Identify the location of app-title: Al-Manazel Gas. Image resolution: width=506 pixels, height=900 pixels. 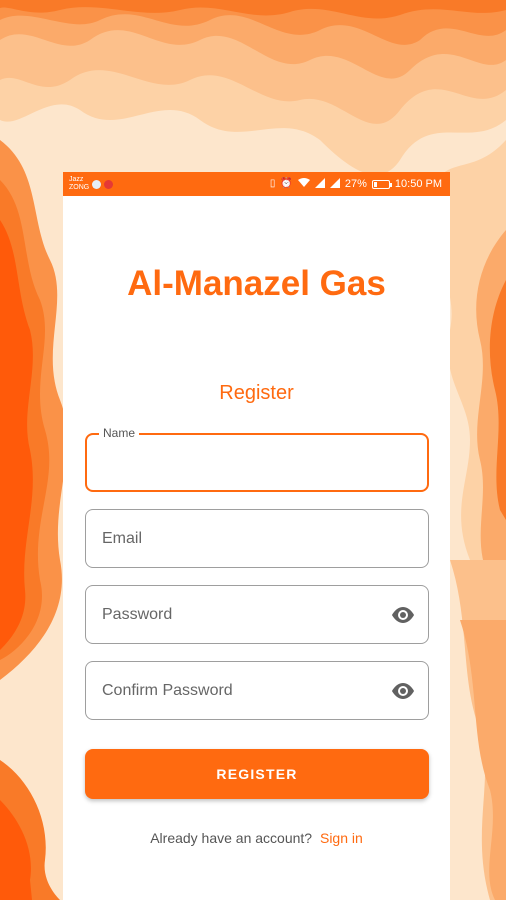
(256, 283).